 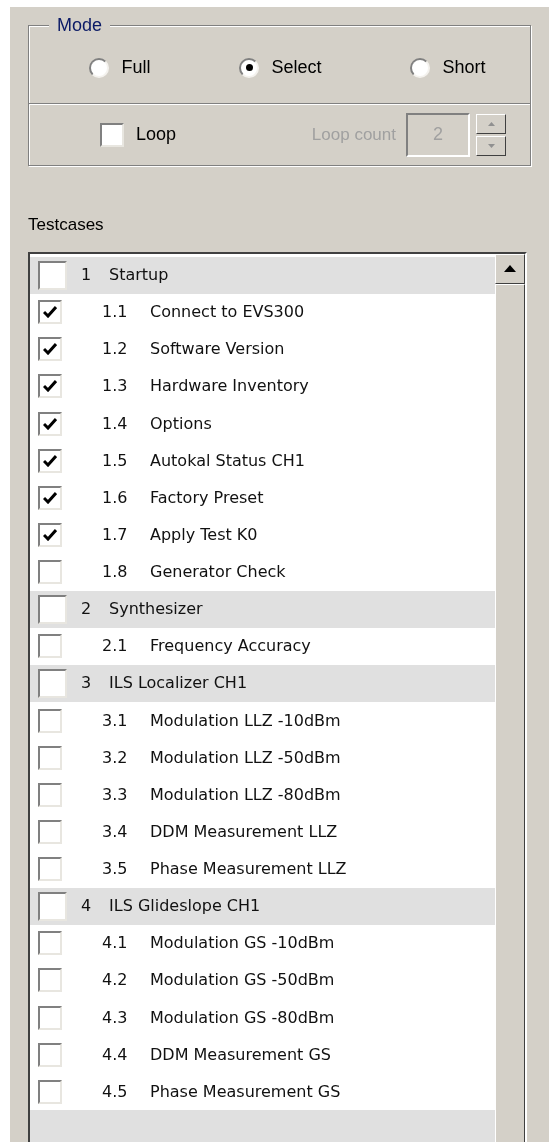 What do you see at coordinates (262, 609) in the screenshot?
I see `testcase-group-row: 2 Synthesizer` at bounding box center [262, 609].